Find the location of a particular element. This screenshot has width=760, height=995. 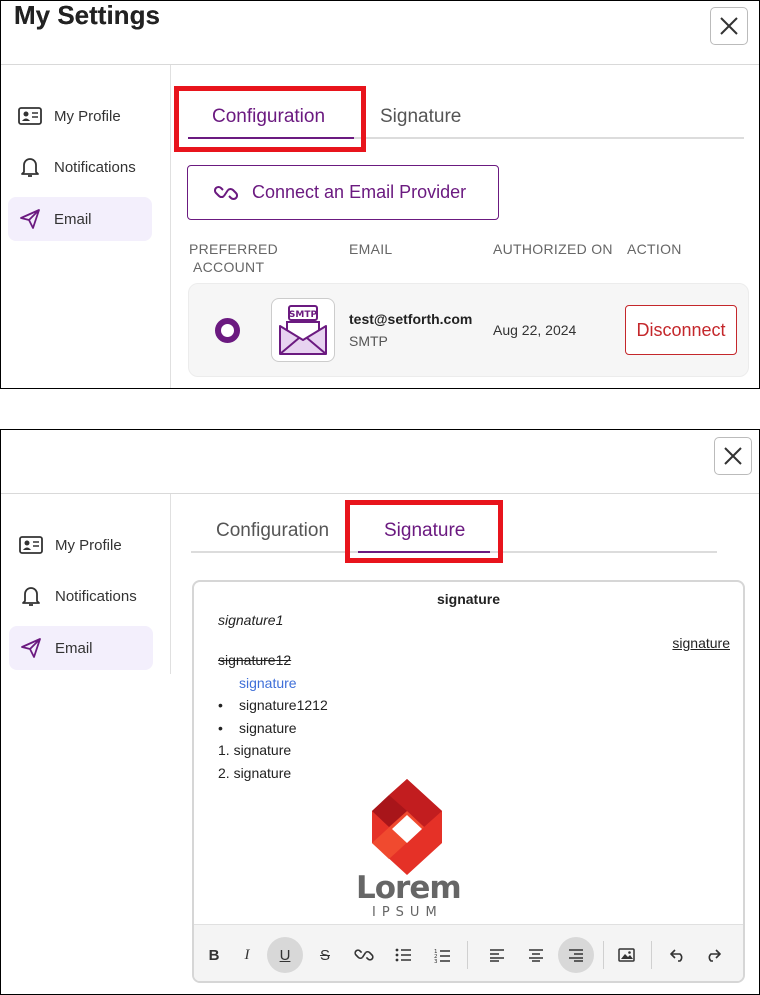

tab-signature: Signature is located at coordinates (420, 117).